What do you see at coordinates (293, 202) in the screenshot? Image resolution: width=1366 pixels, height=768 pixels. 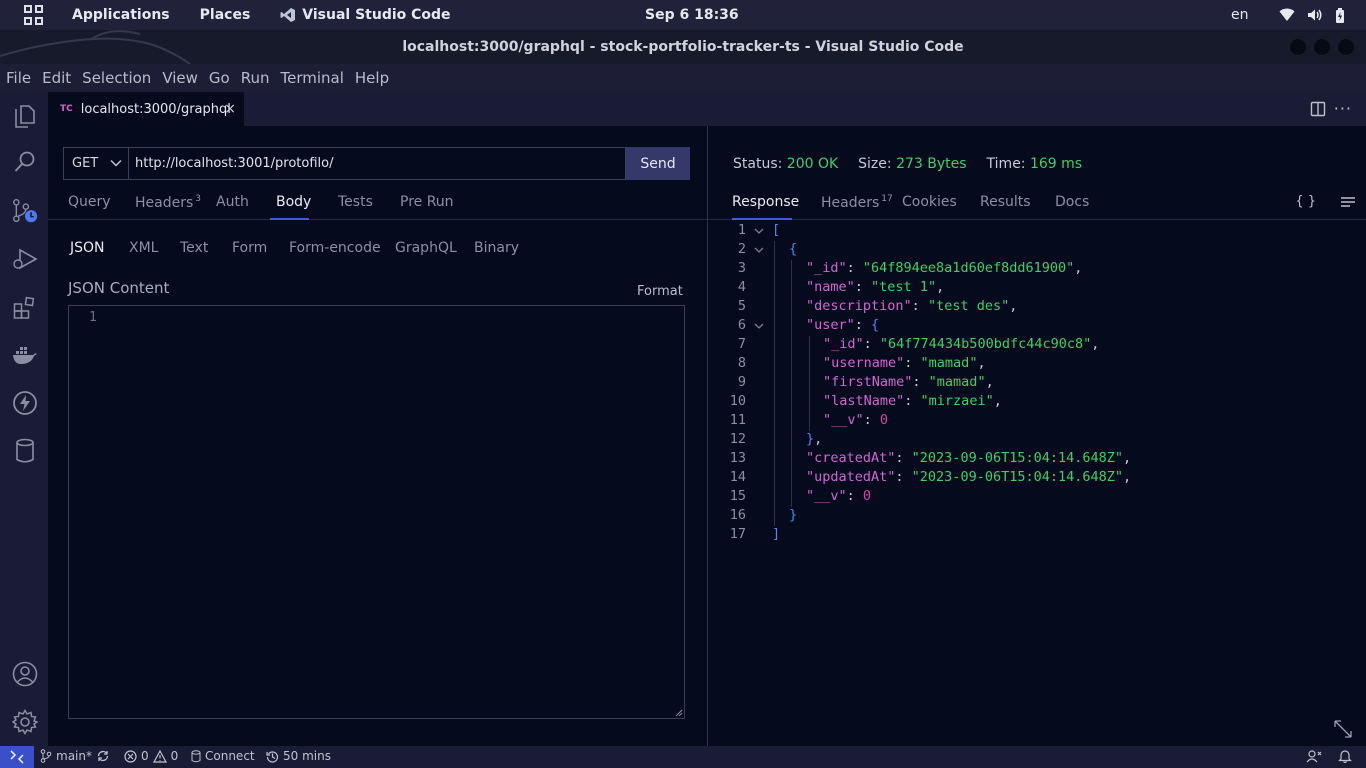 I see `tab-body: Body` at bounding box center [293, 202].